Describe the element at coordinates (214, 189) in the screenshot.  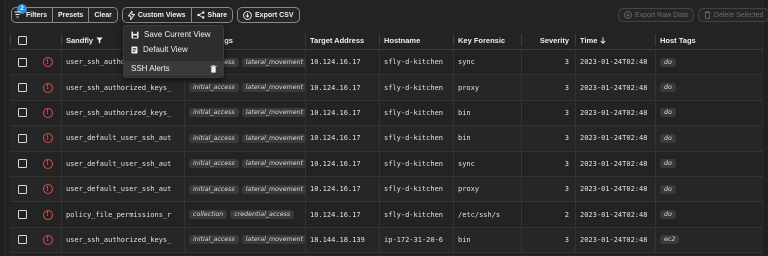
I see `tag-chip: initial_access` at that location.